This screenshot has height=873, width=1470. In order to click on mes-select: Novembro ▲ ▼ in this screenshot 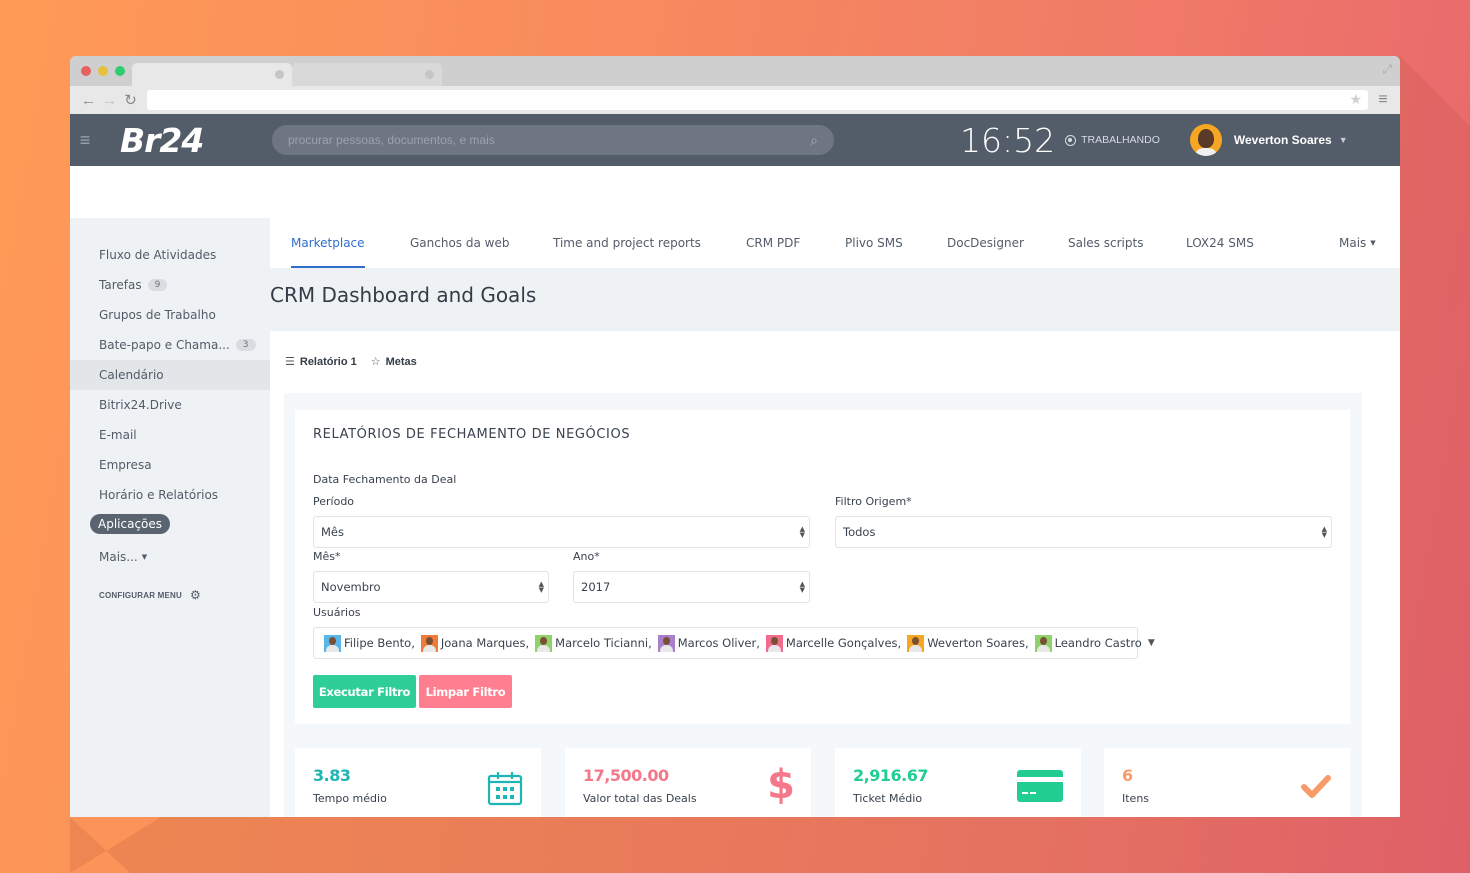, I will do `click(431, 587)`.